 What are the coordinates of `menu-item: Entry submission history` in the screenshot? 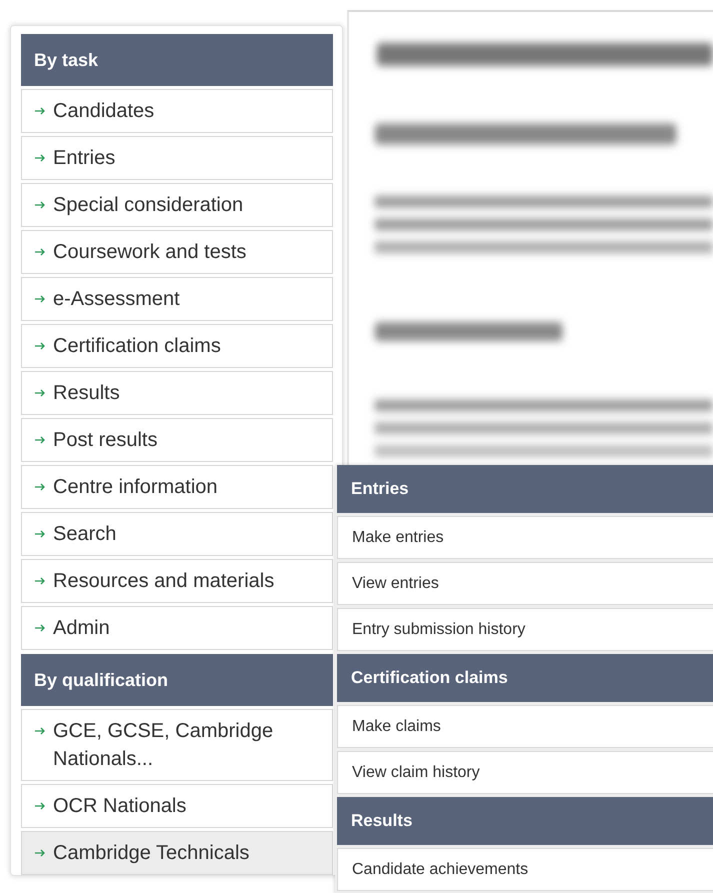 It's located at (525, 629).